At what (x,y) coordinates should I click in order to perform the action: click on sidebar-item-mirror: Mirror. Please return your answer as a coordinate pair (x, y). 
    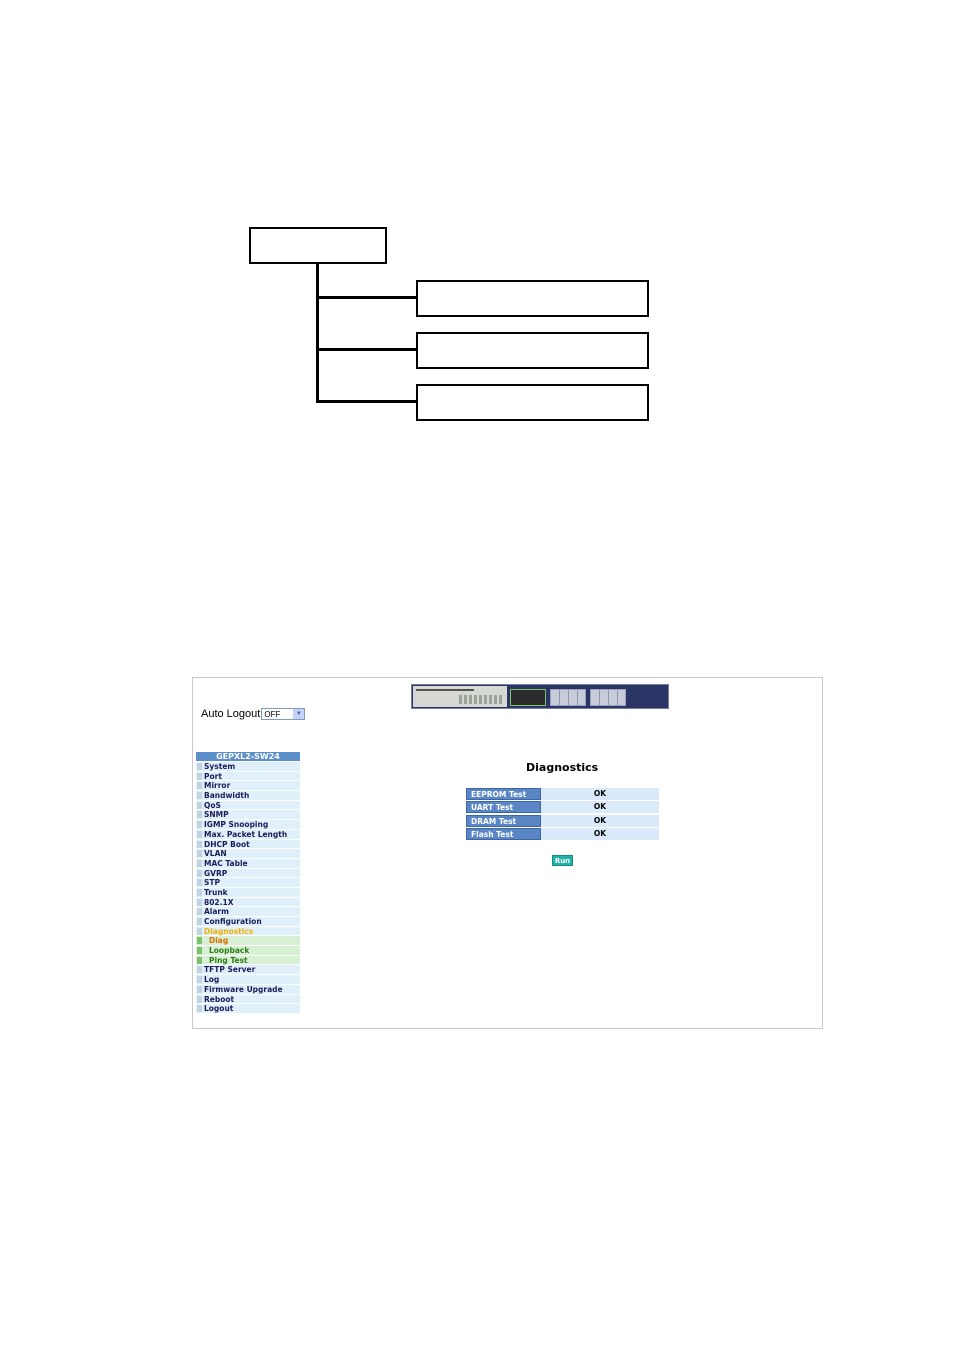
    Looking at the image, I should click on (248, 785).